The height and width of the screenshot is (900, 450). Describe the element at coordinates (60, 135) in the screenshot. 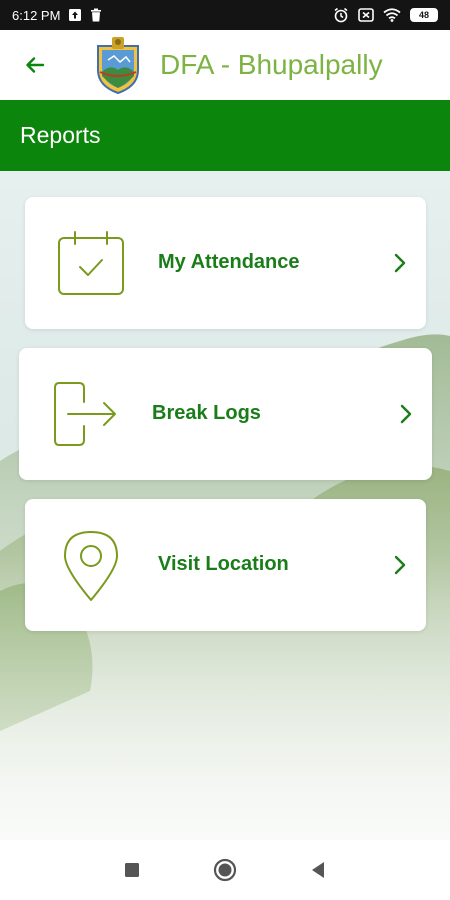

I see `section-title: Reports` at that location.